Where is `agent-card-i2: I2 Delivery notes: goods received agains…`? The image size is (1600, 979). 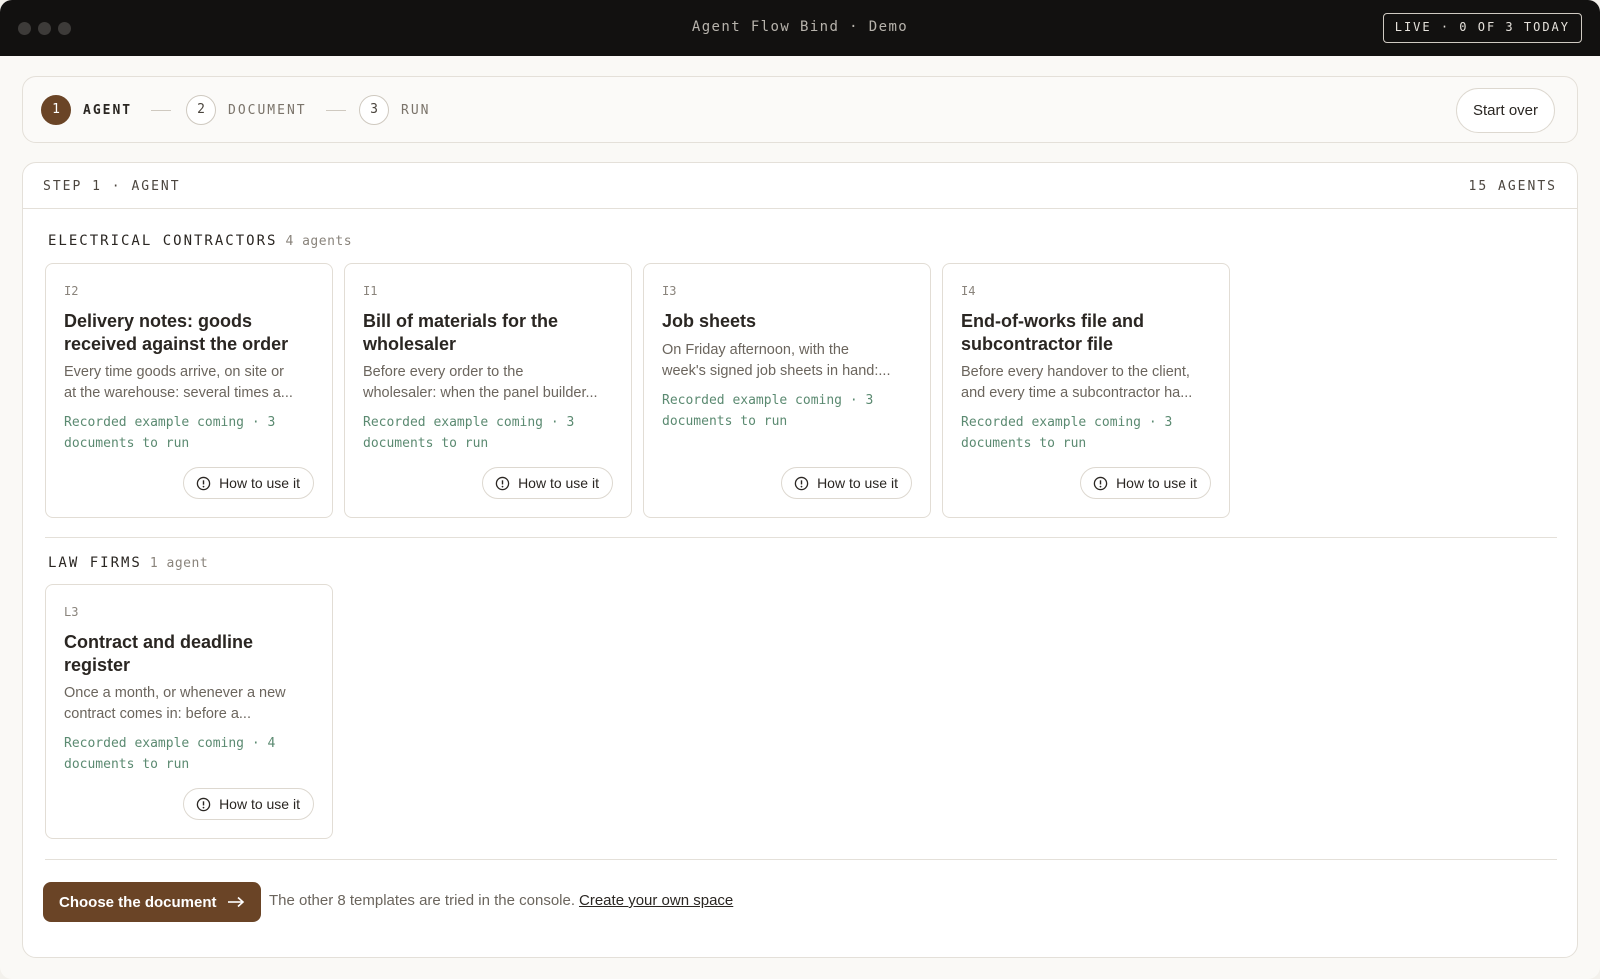
agent-card-i2: I2 Delivery notes: goods received agains… is located at coordinates (189, 390).